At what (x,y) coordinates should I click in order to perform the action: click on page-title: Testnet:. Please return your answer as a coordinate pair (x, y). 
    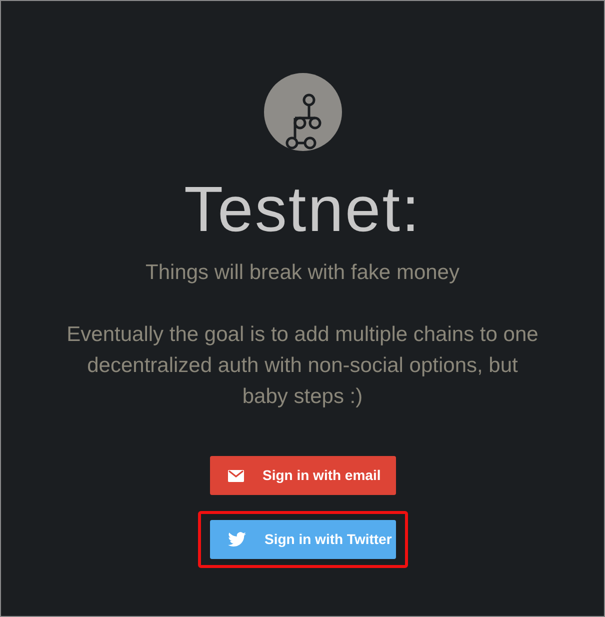
    Looking at the image, I should click on (302, 209).